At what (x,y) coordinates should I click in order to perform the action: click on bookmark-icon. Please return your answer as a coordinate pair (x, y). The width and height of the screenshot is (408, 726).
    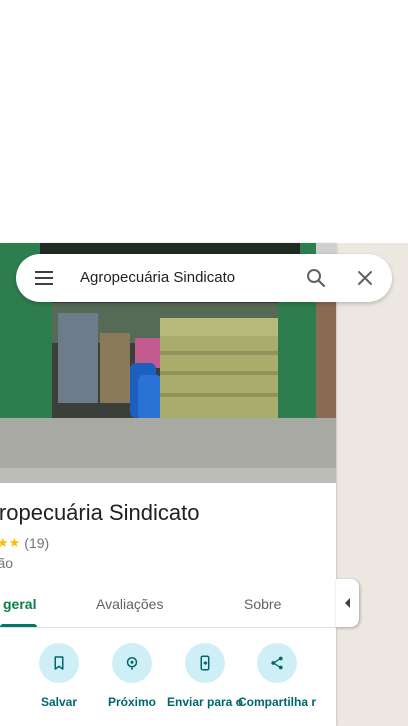
    Looking at the image, I should click on (59, 663).